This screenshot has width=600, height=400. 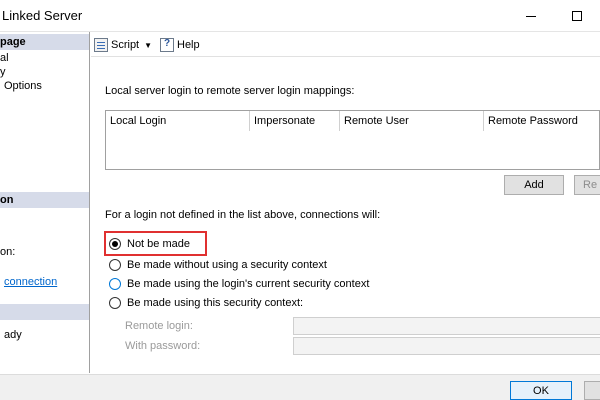 What do you see at coordinates (541, 390) in the screenshot?
I see `ok-button: OK` at bounding box center [541, 390].